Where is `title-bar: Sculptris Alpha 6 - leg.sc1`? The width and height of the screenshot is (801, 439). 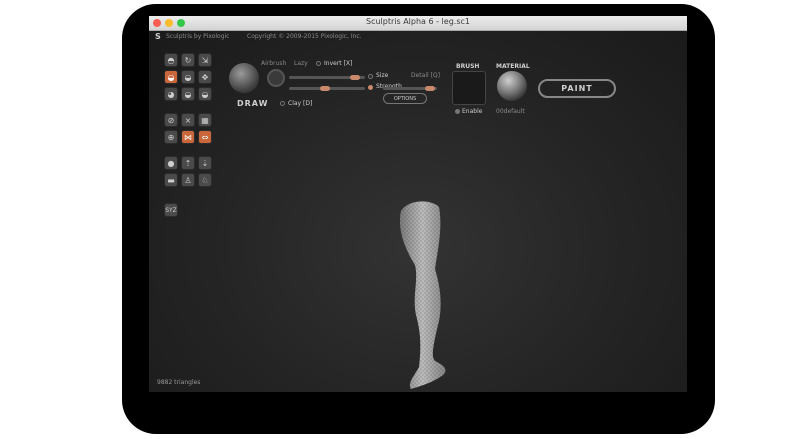 title-bar: Sculptris Alpha 6 - leg.sc1 is located at coordinates (418, 23).